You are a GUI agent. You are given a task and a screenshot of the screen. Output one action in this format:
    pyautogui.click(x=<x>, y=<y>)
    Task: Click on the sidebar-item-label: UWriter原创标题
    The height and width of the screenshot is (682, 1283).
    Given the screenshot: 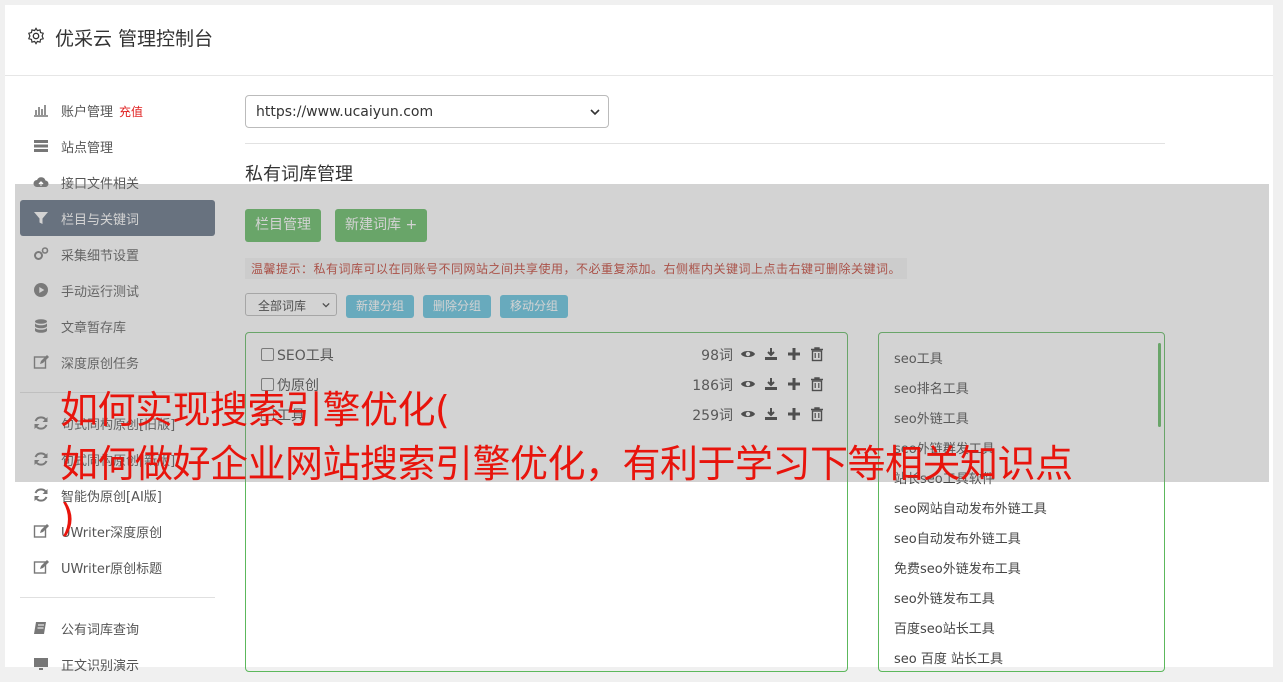 What is the action you would take?
    pyautogui.click(x=112, y=569)
    